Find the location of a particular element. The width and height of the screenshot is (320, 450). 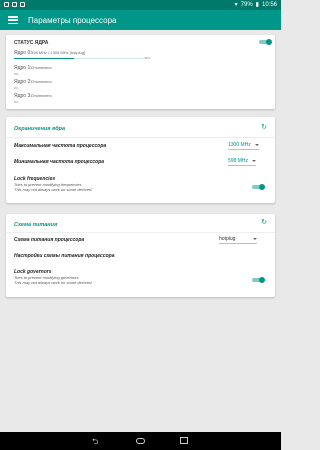

navigation-bar: ⮌ is located at coordinates (140, 441).